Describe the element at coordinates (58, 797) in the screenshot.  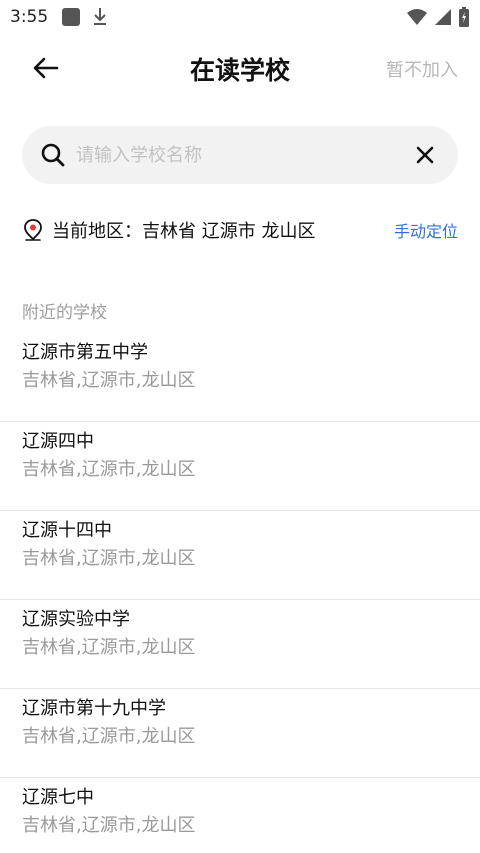
I see `school-name: 辽源七中` at that location.